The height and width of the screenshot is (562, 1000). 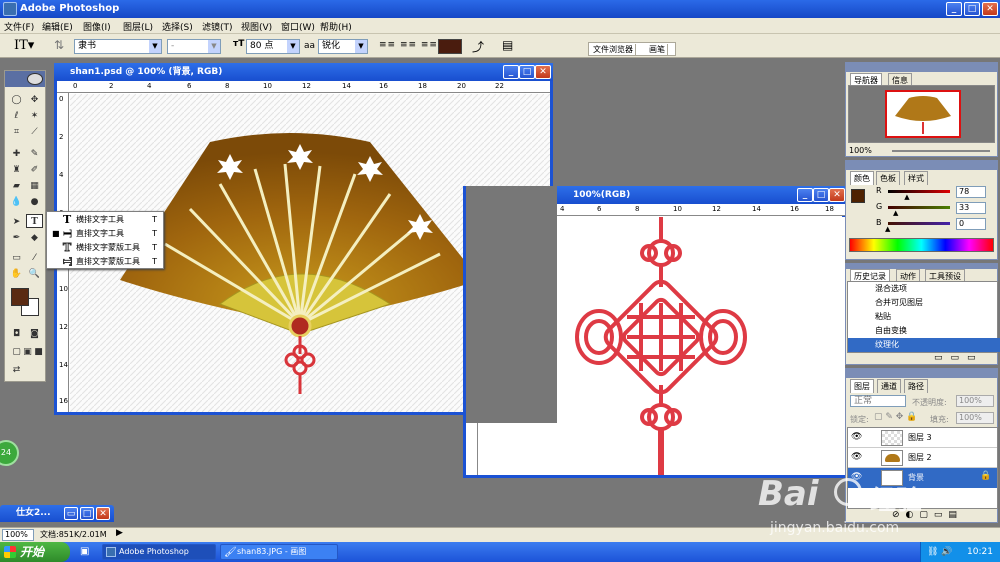 I want to click on tab-layers: 图层, so click(x=862, y=386).